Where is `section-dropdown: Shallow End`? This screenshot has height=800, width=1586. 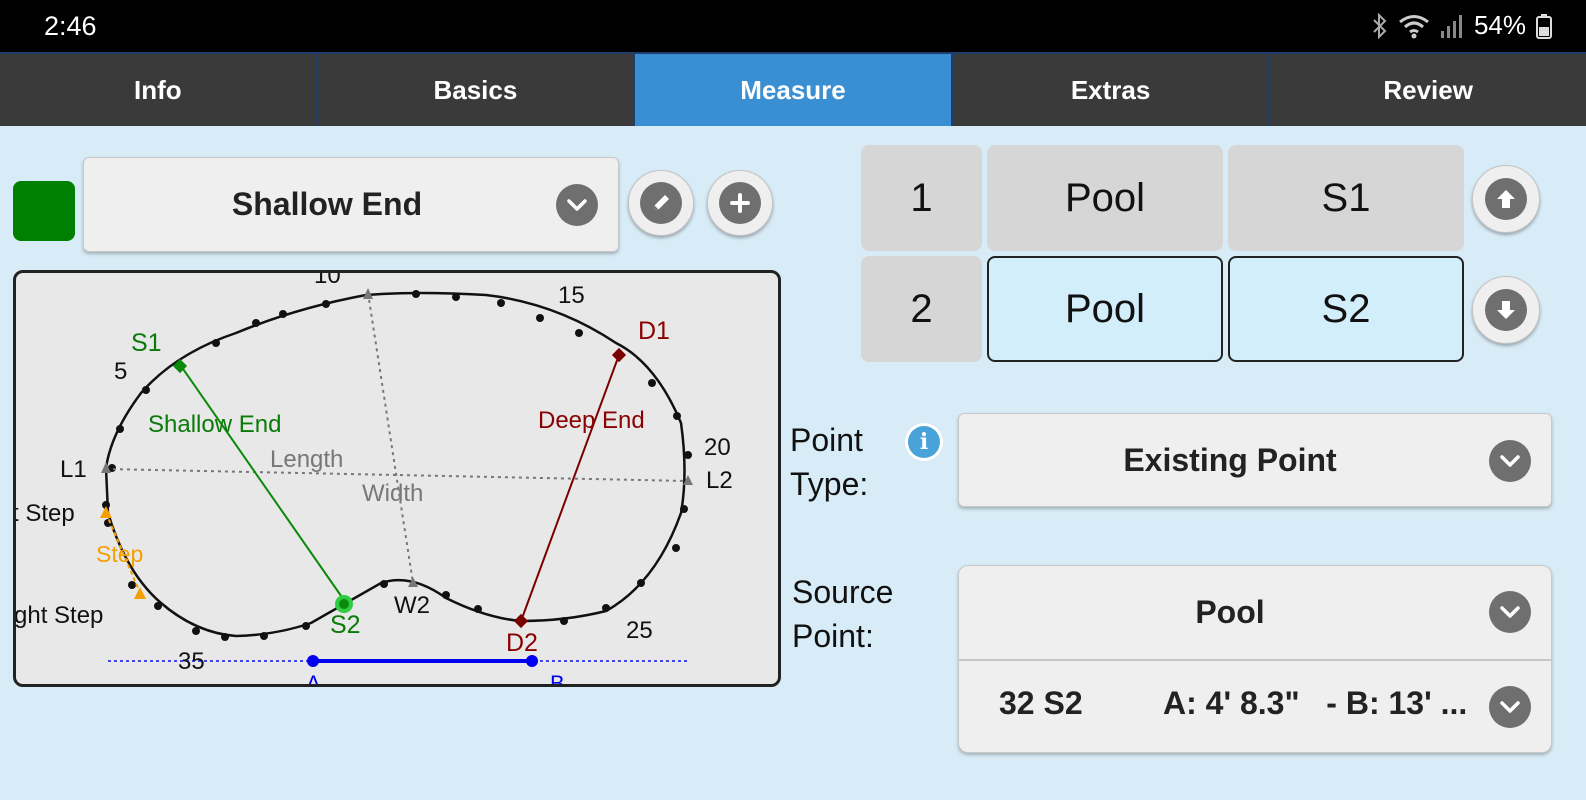 section-dropdown: Shallow End is located at coordinates (351, 204).